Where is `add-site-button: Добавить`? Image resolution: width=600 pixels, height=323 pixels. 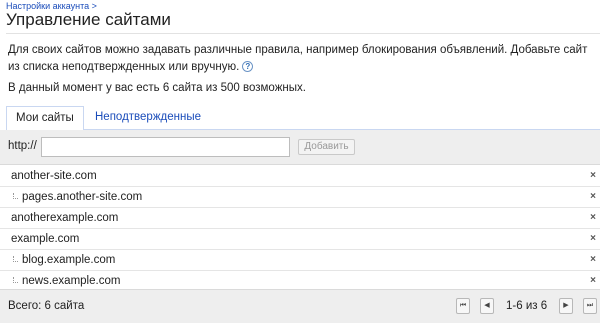 add-site-button: Добавить is located at coordinates (326, 147).